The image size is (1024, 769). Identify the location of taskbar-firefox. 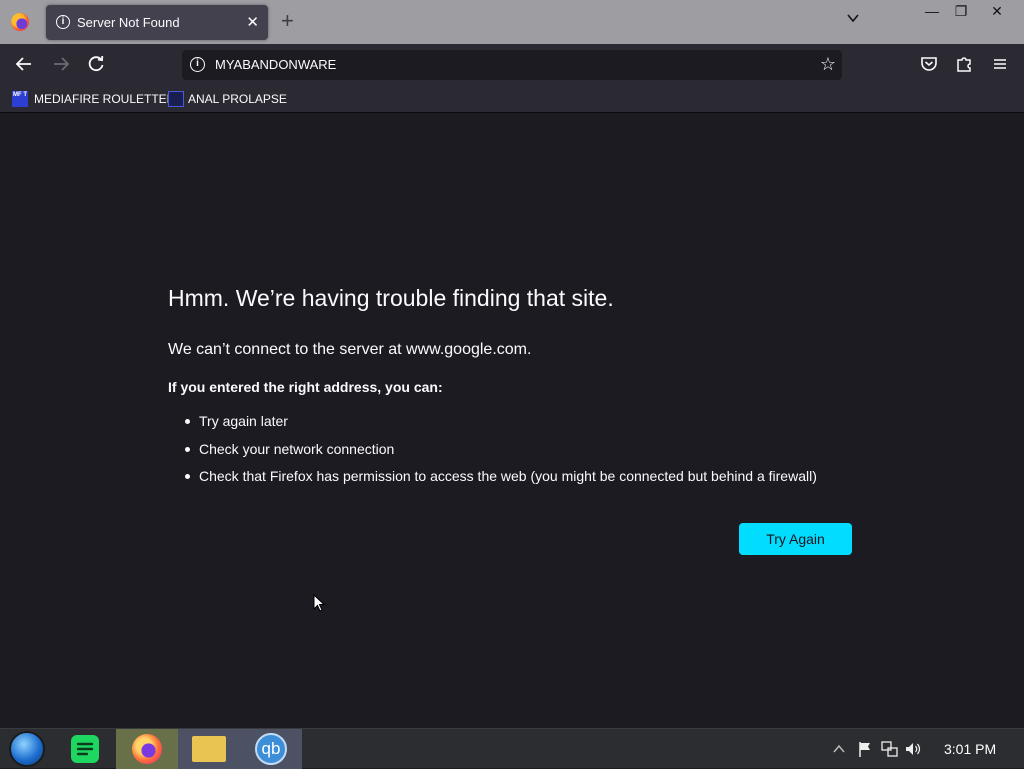
(147, 749).